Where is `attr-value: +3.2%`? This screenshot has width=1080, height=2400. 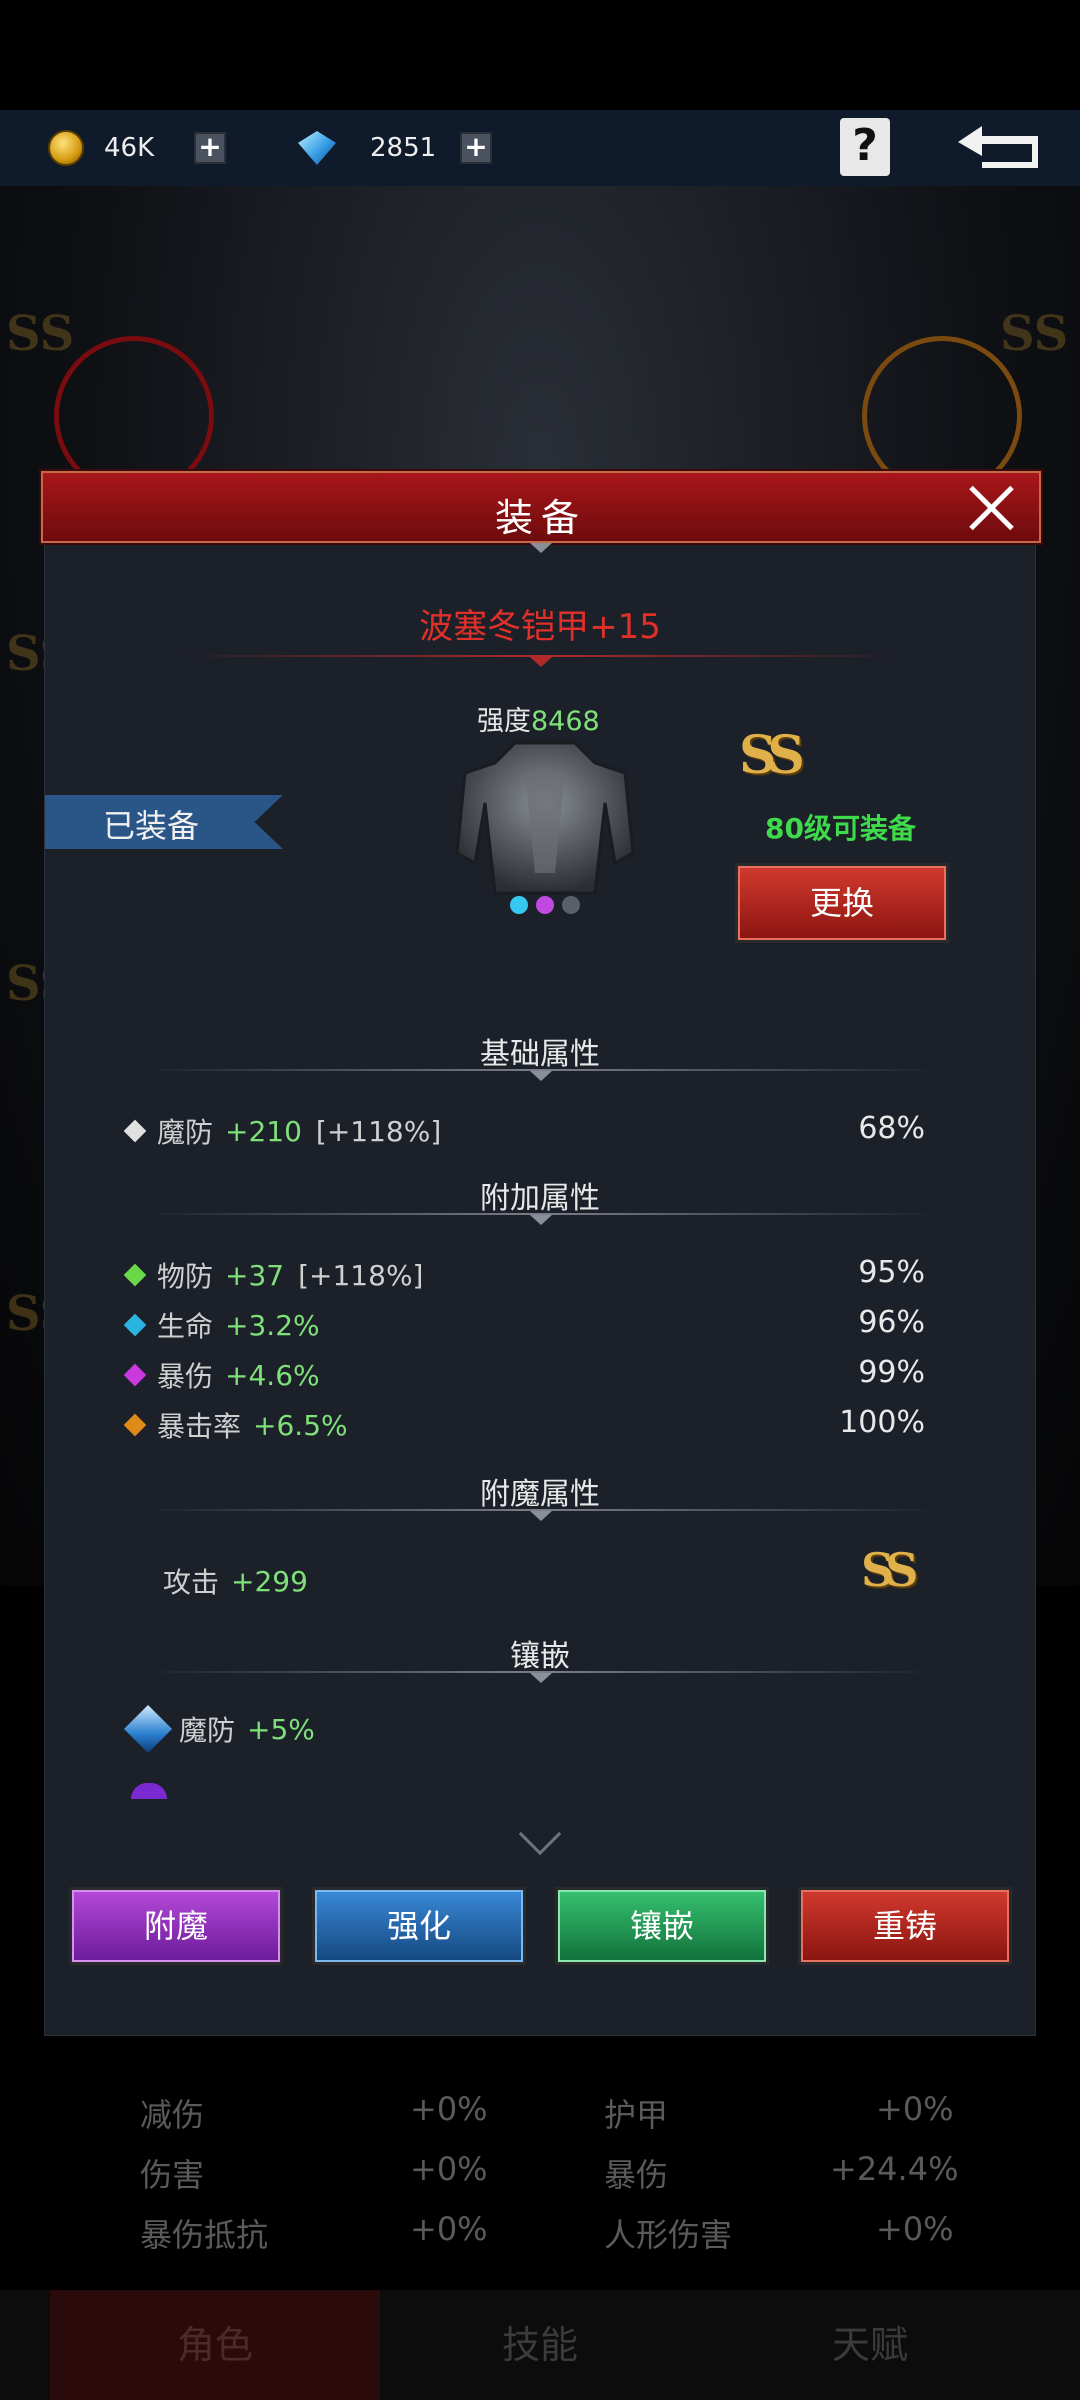
attr-value: +3.2% is located at coordinates (272, 1325).